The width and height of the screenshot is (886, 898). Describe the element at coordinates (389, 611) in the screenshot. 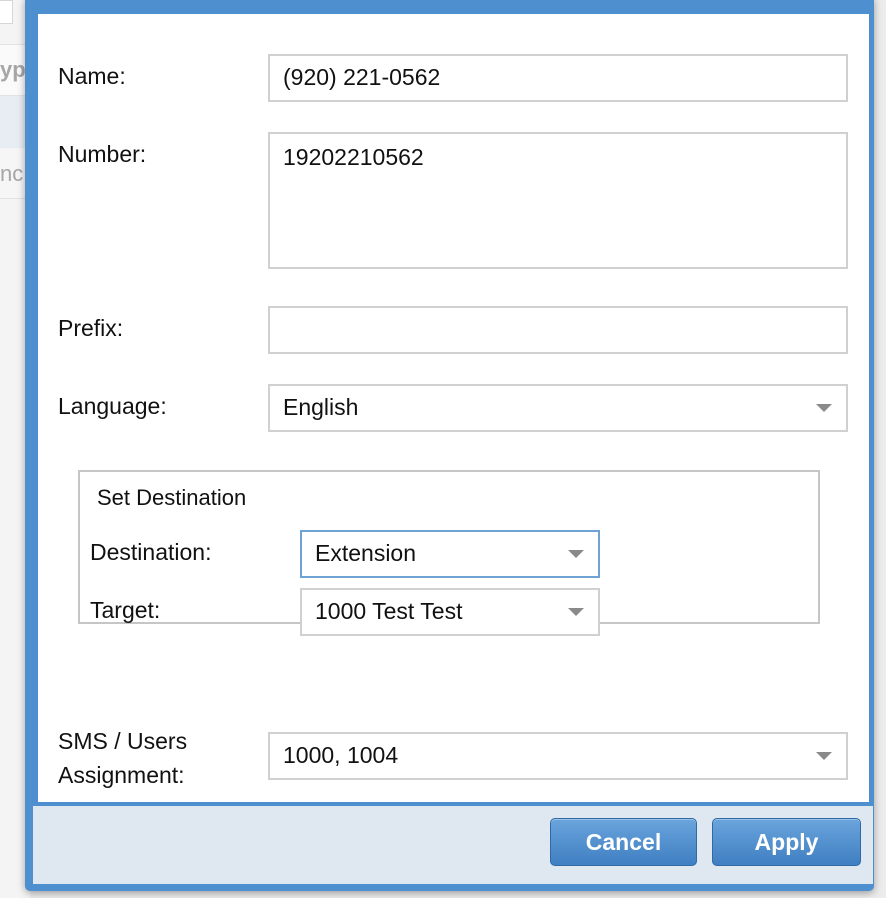

I see `target-select-value: 1000 Test Test` at that location.